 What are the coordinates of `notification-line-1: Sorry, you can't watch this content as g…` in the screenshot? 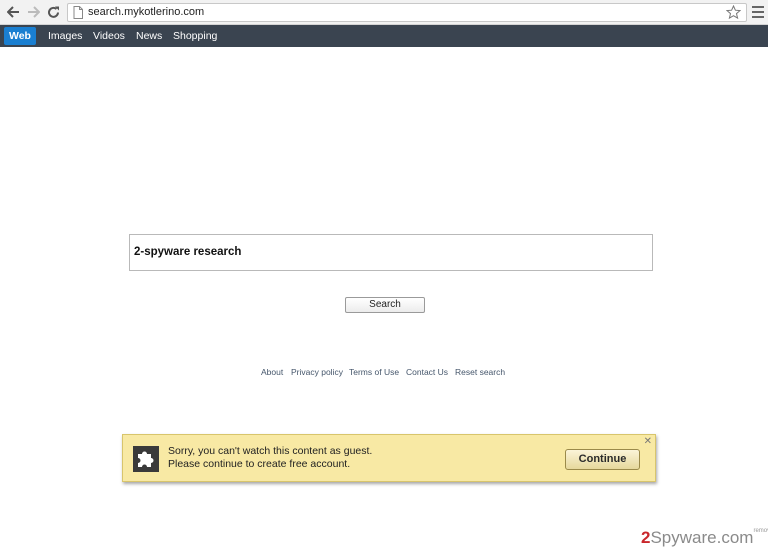 It's located at (270, 451).